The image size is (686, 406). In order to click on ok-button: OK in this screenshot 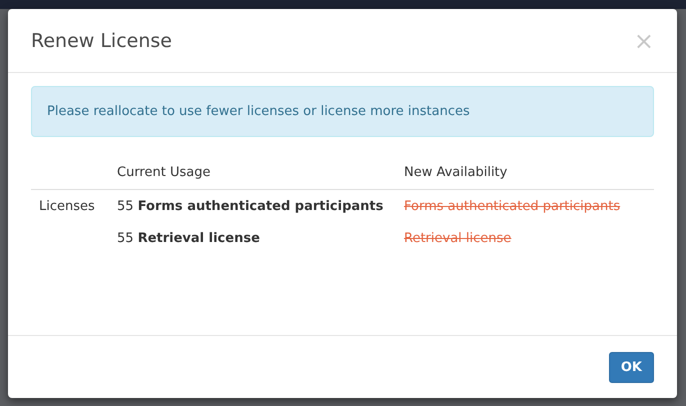, I will do `click(631, 367)`.